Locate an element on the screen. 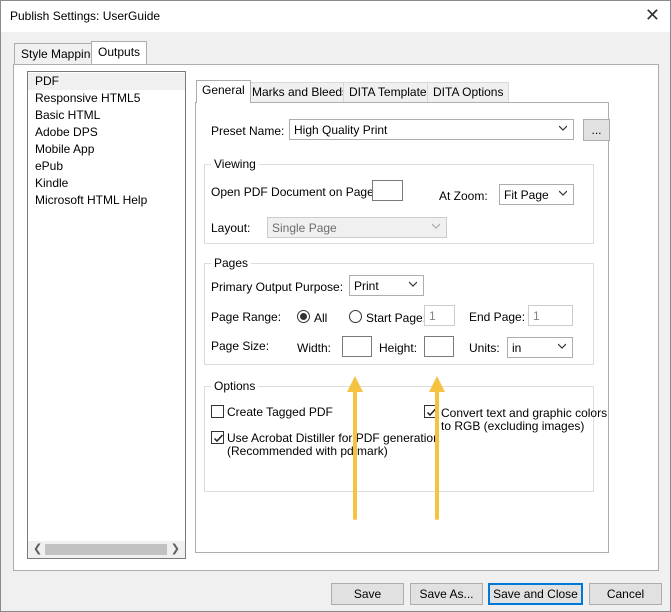 This screenshot has width=671, height=612. preset-name-label: Preset Name: is located at coordinates (248, 131).